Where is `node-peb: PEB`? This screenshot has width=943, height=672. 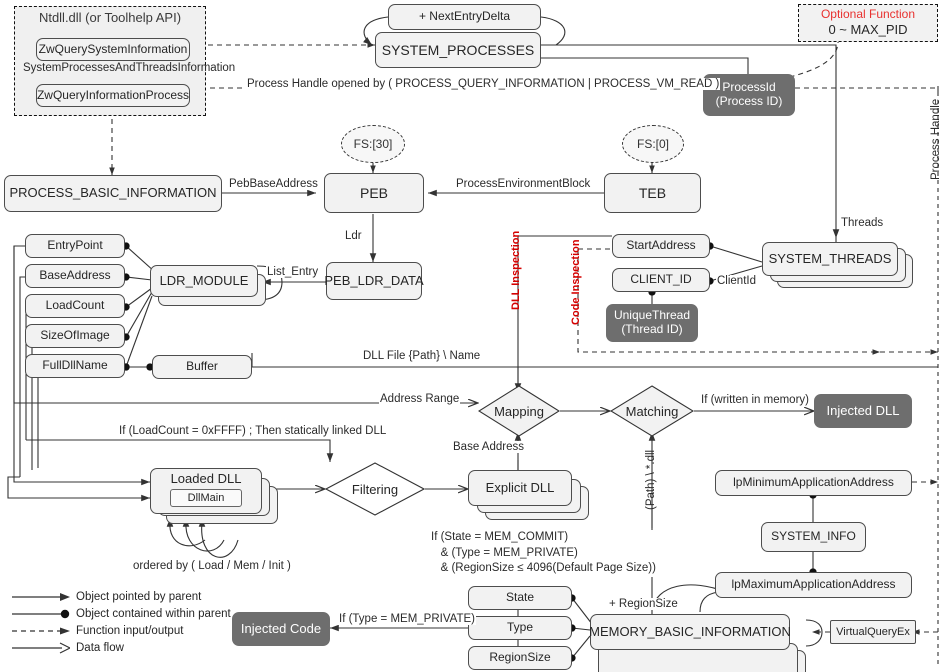 node-peb: PEB is located at coordinates (374, 193).